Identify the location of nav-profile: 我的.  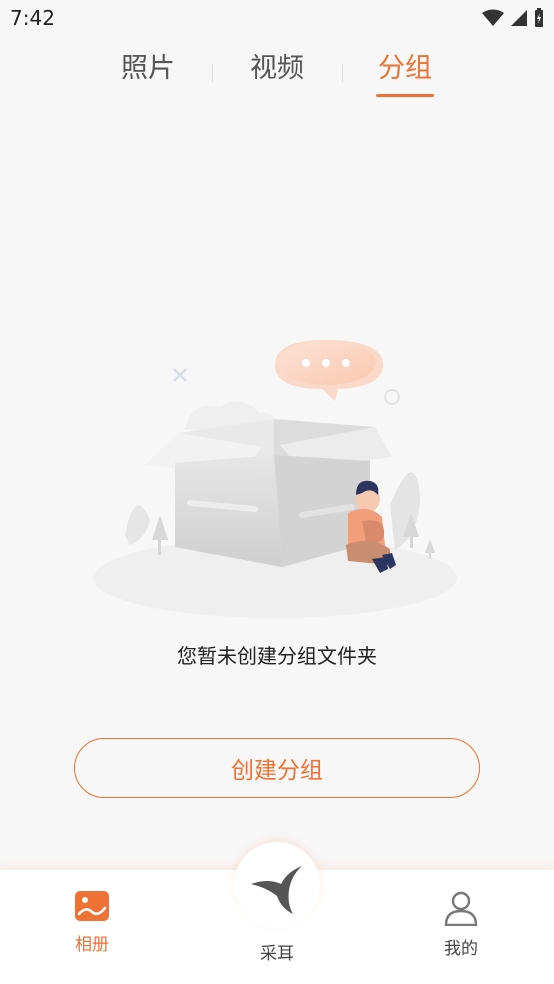
(461, 924).